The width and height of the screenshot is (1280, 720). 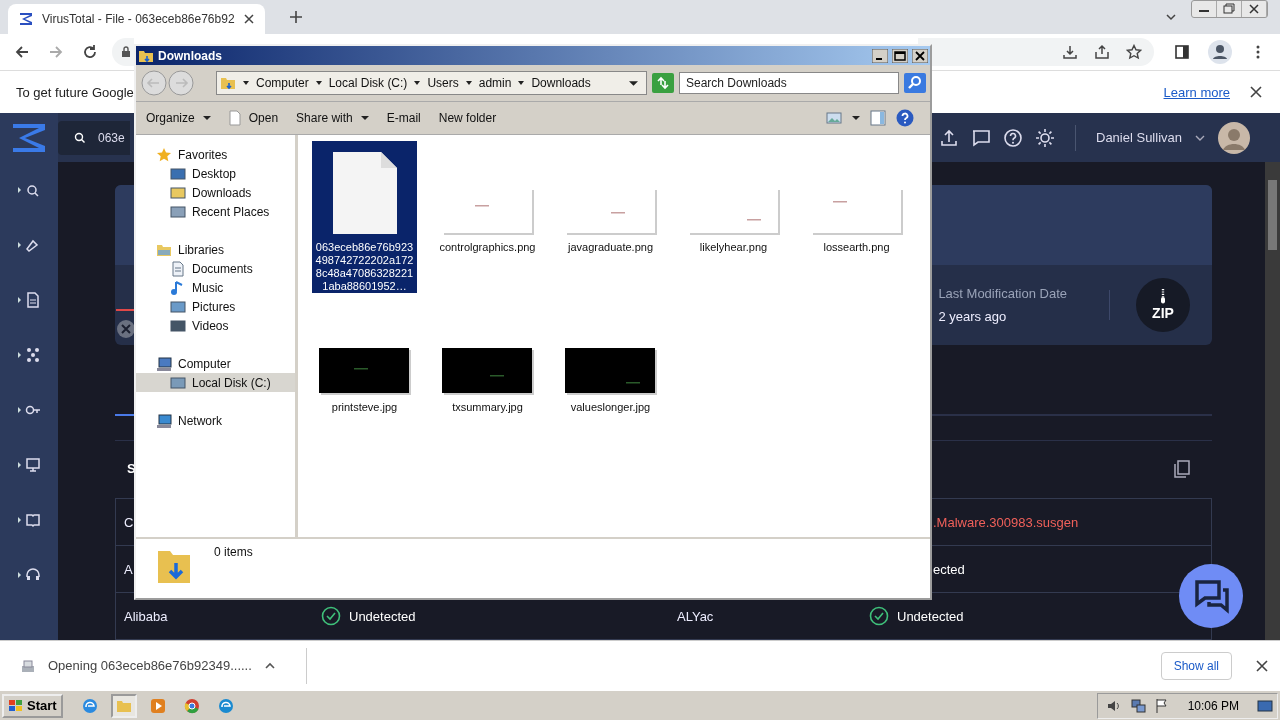 What do you see at coordinates (364, 377) in the screenshot?
I see `file-item: printsteve.jpg` at bounding box center [364, 377].